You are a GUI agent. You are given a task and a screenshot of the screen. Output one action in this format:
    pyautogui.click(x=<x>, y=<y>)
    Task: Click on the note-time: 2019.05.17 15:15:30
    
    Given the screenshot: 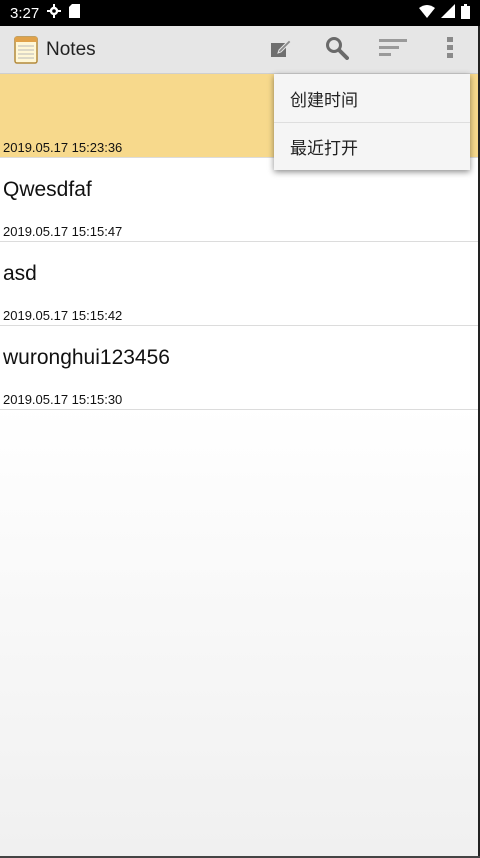 What is the action you would take?
    pyautogui.click(x=63, y=399)
    